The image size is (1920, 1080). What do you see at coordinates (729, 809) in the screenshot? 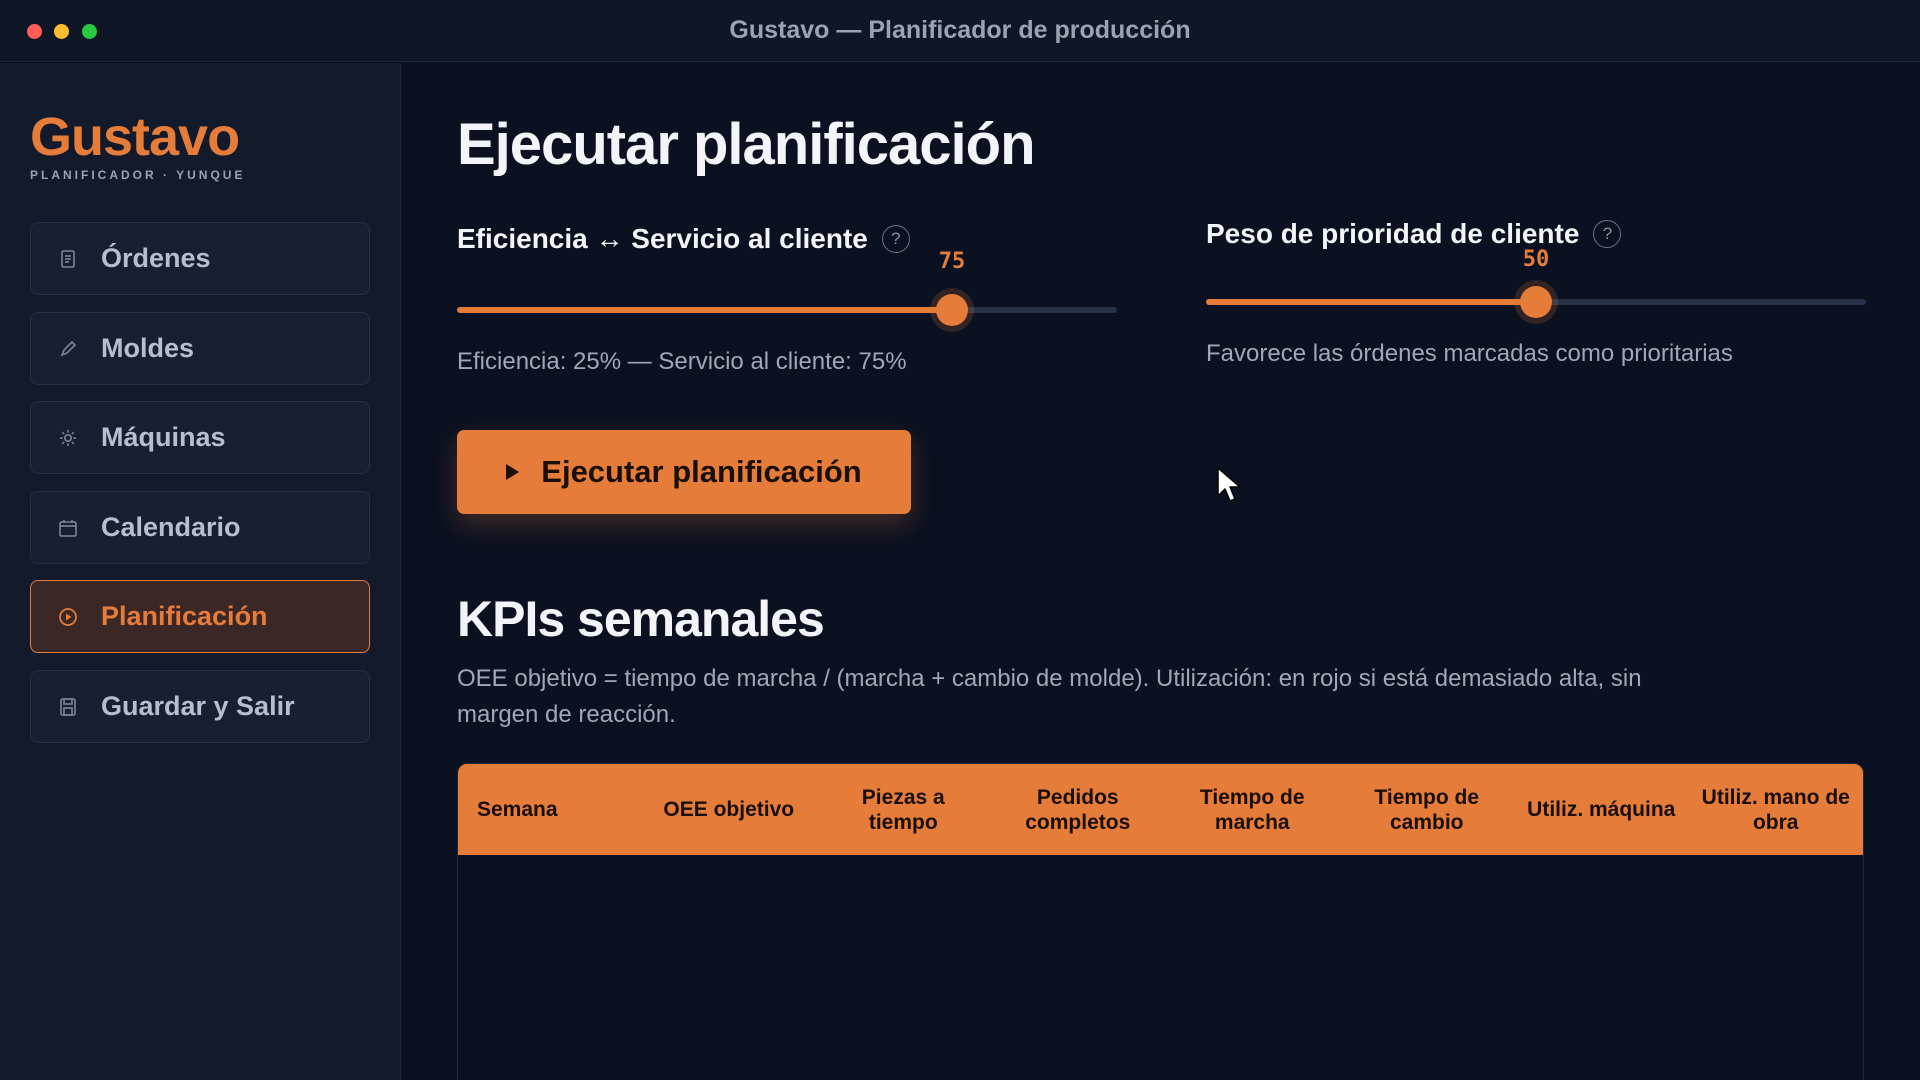
I see `column-header-oee: OEE objetivo` at bounding box center [729, 809].